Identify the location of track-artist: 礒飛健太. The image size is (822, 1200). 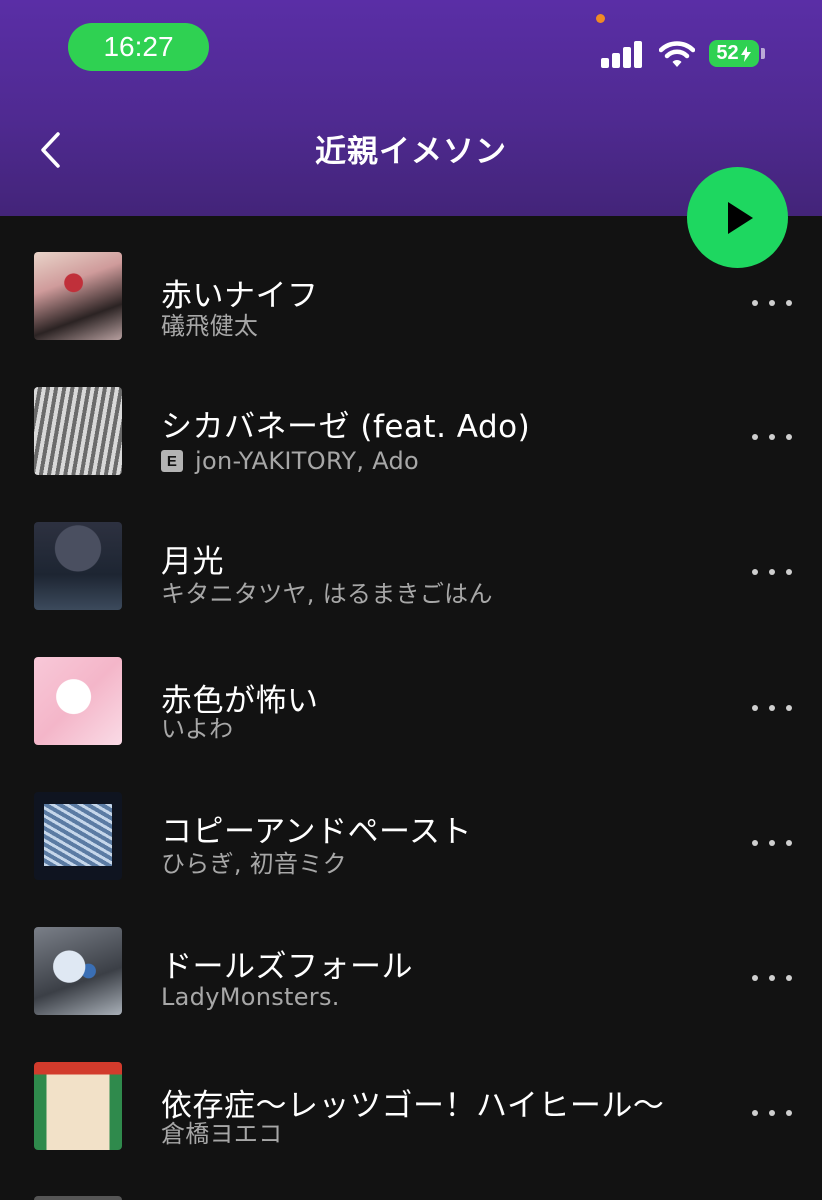
(210, 326).